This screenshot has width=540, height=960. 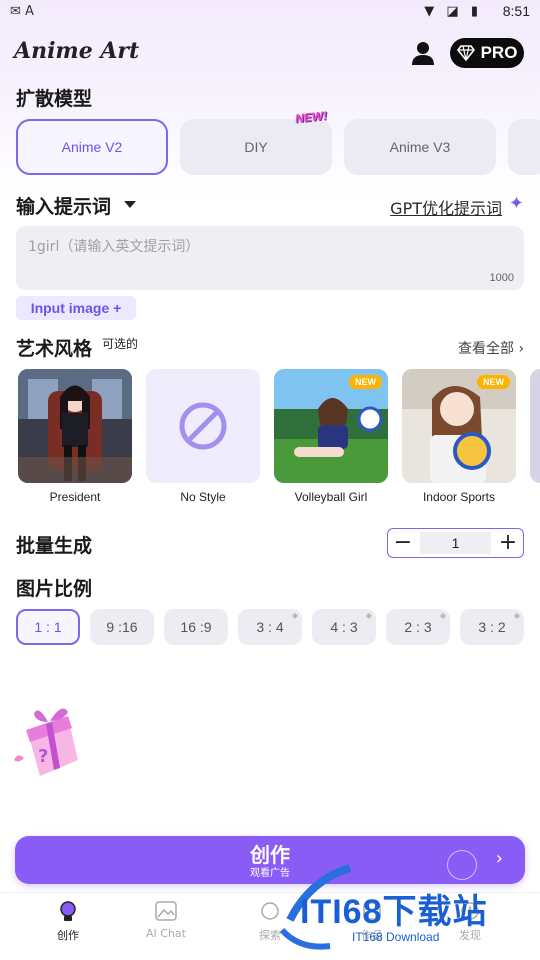 I want to click on ratio-chip-2-3: 2 : 3 ◆, so click(x=418, y=627).